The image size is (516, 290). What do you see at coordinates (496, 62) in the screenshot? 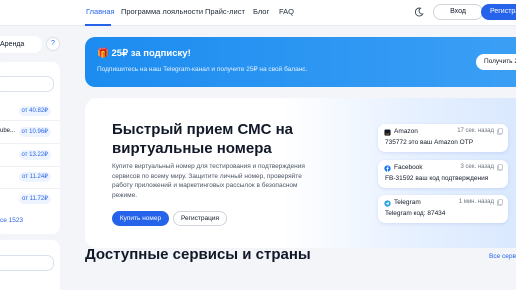
I see `get-bonus-button: Получить 25₽` at bounding box center [496, 62].